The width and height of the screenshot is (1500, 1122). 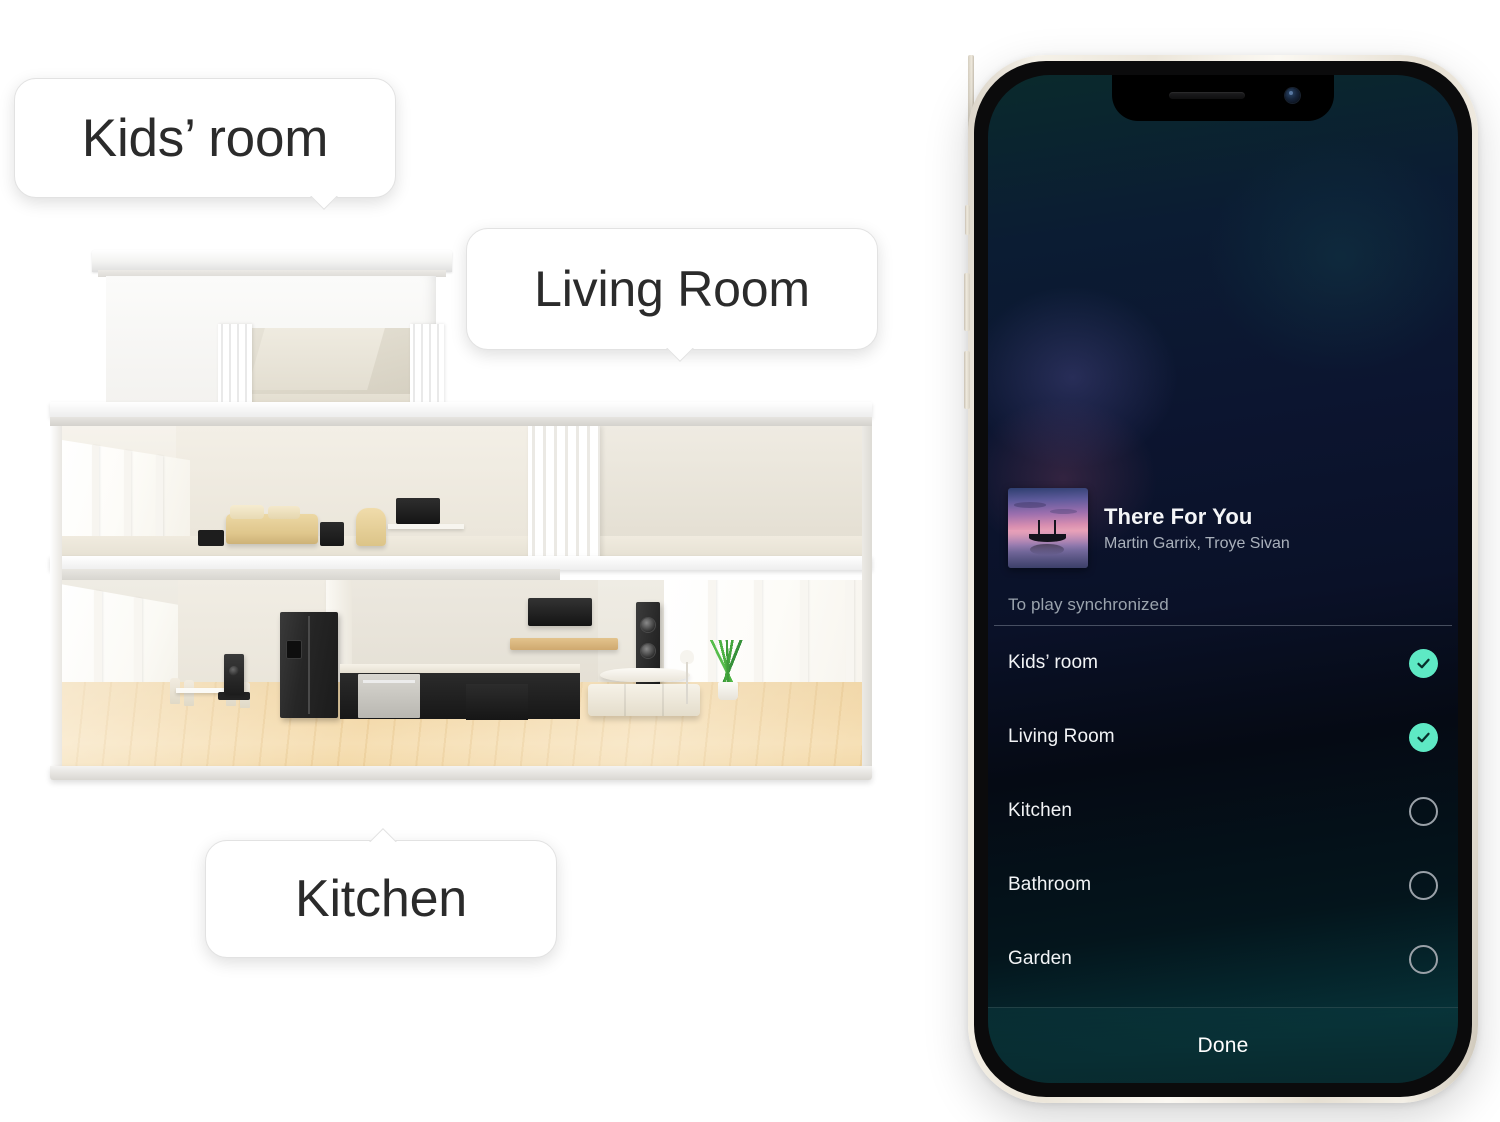 What do you see at coordinates (1047, 538) in the screenshot?
I see `artwork-boat` at bounding box center [1047, 538].